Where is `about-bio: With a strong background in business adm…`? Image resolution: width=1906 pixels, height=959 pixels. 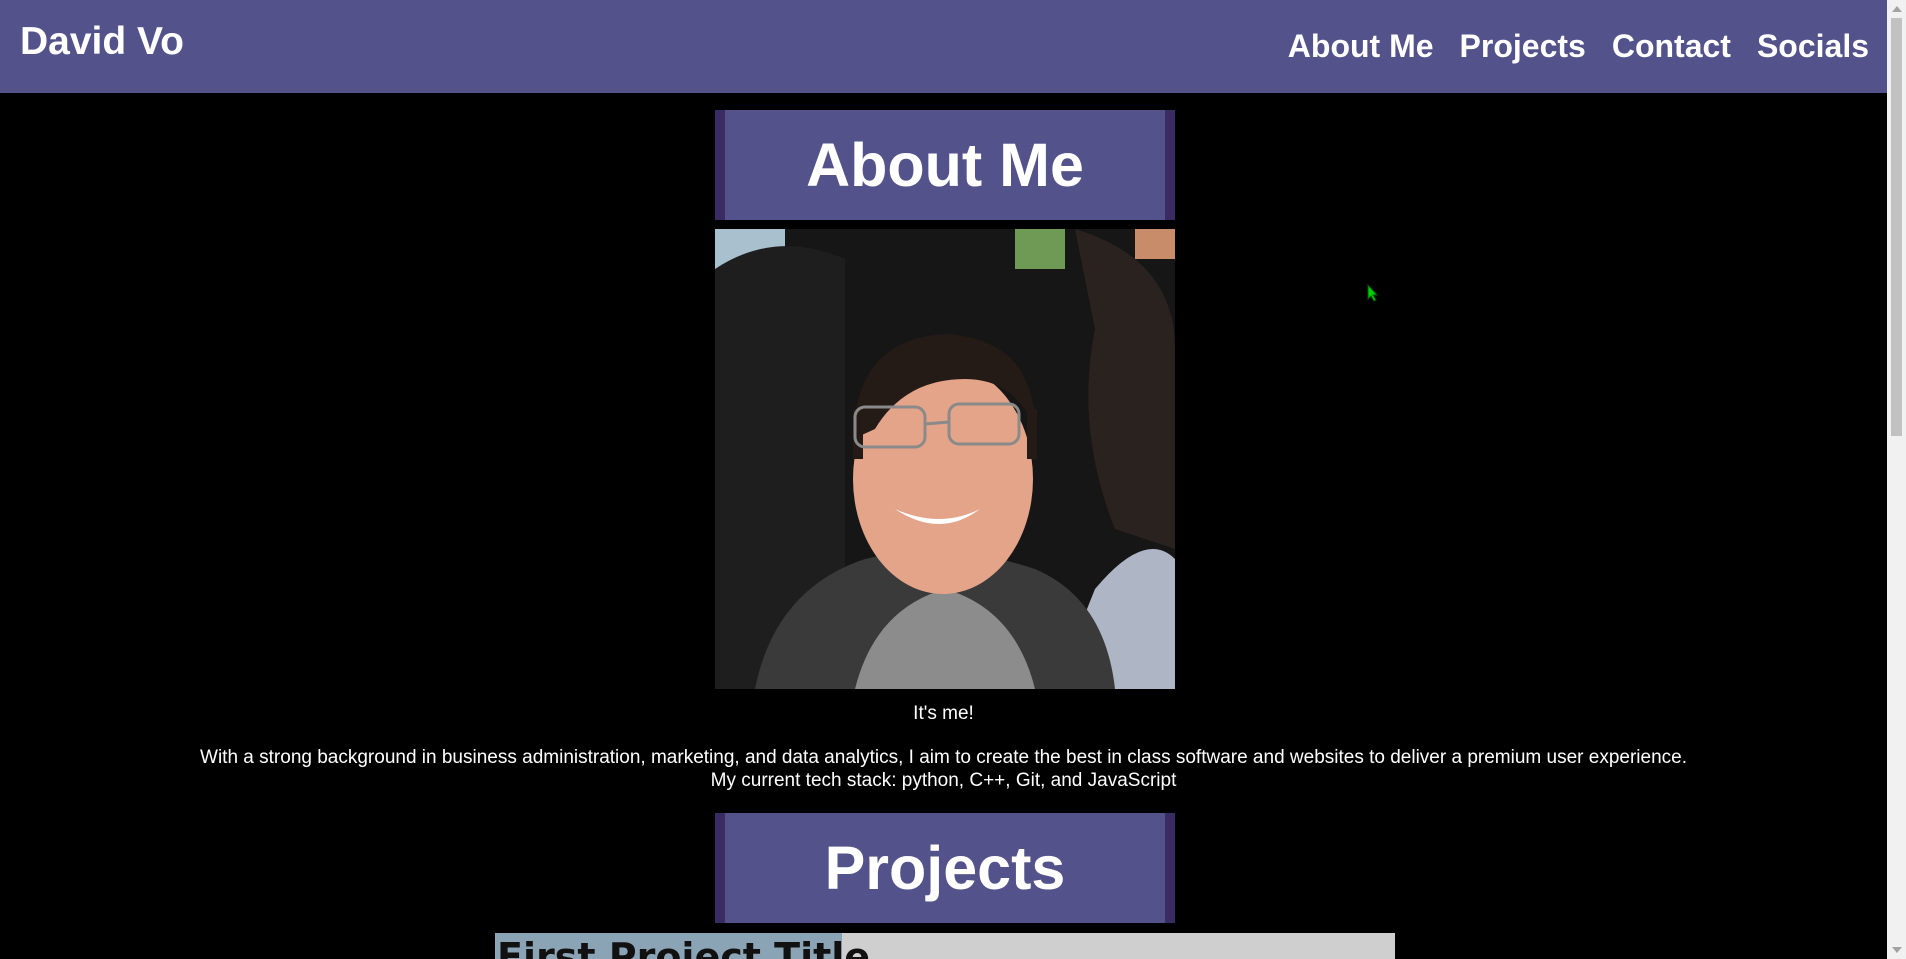
about-bio: With a strong background in business adm… is located at coordinates (943, 769).